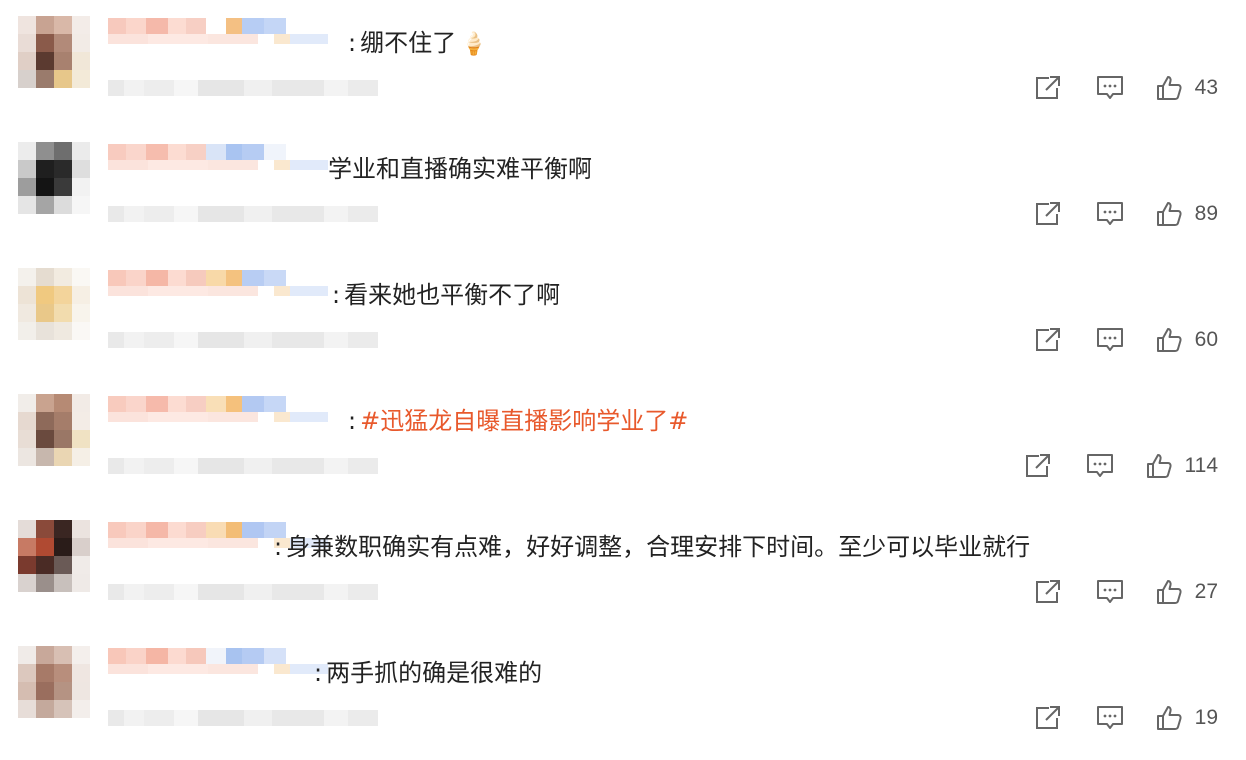 Image resolution: width=1246 pixels, height=760 pixels. I want to click on comment-text: : 绷不住了 🍦, so click(418, 44).